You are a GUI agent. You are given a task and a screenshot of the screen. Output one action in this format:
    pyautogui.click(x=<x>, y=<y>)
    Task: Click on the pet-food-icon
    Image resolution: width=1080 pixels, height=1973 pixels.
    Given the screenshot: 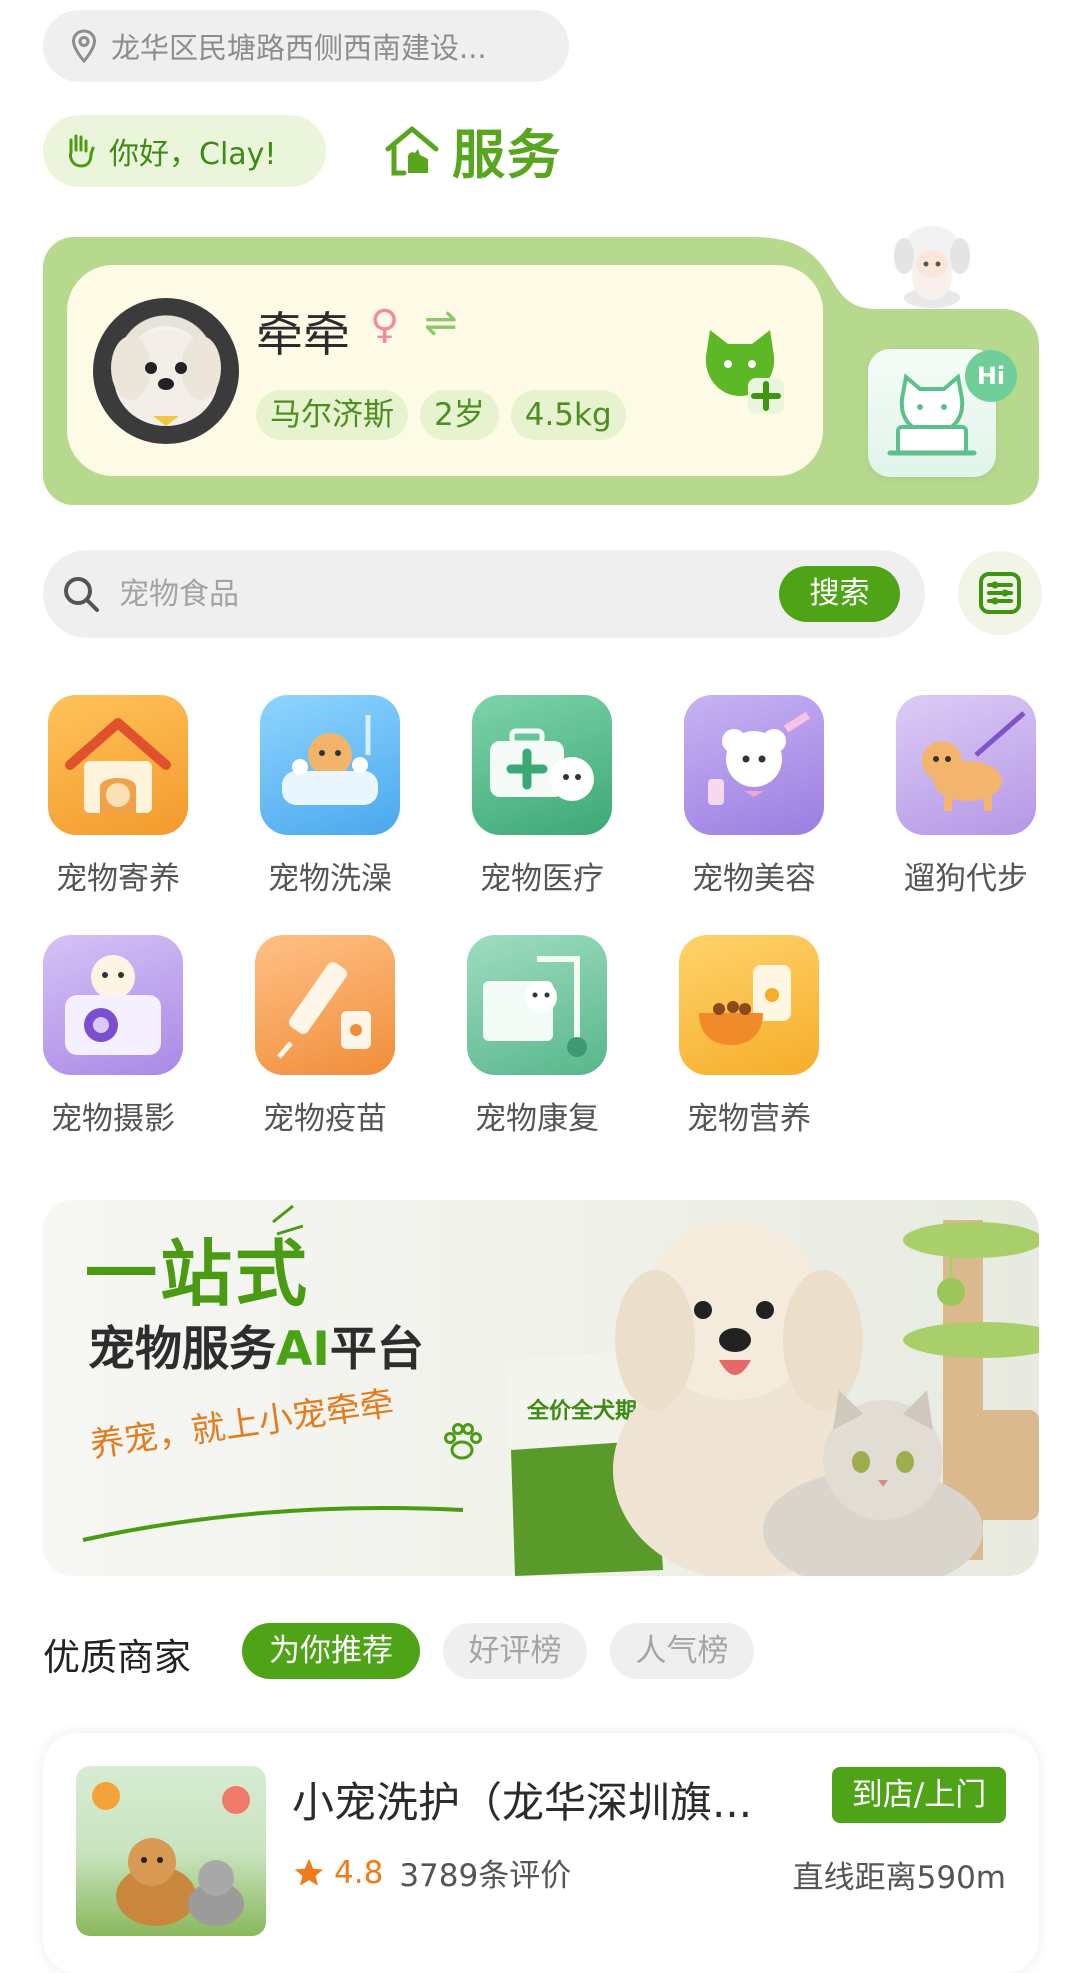 What is the action you would take?
    pyautogui.click(x=749, y=1005)
    